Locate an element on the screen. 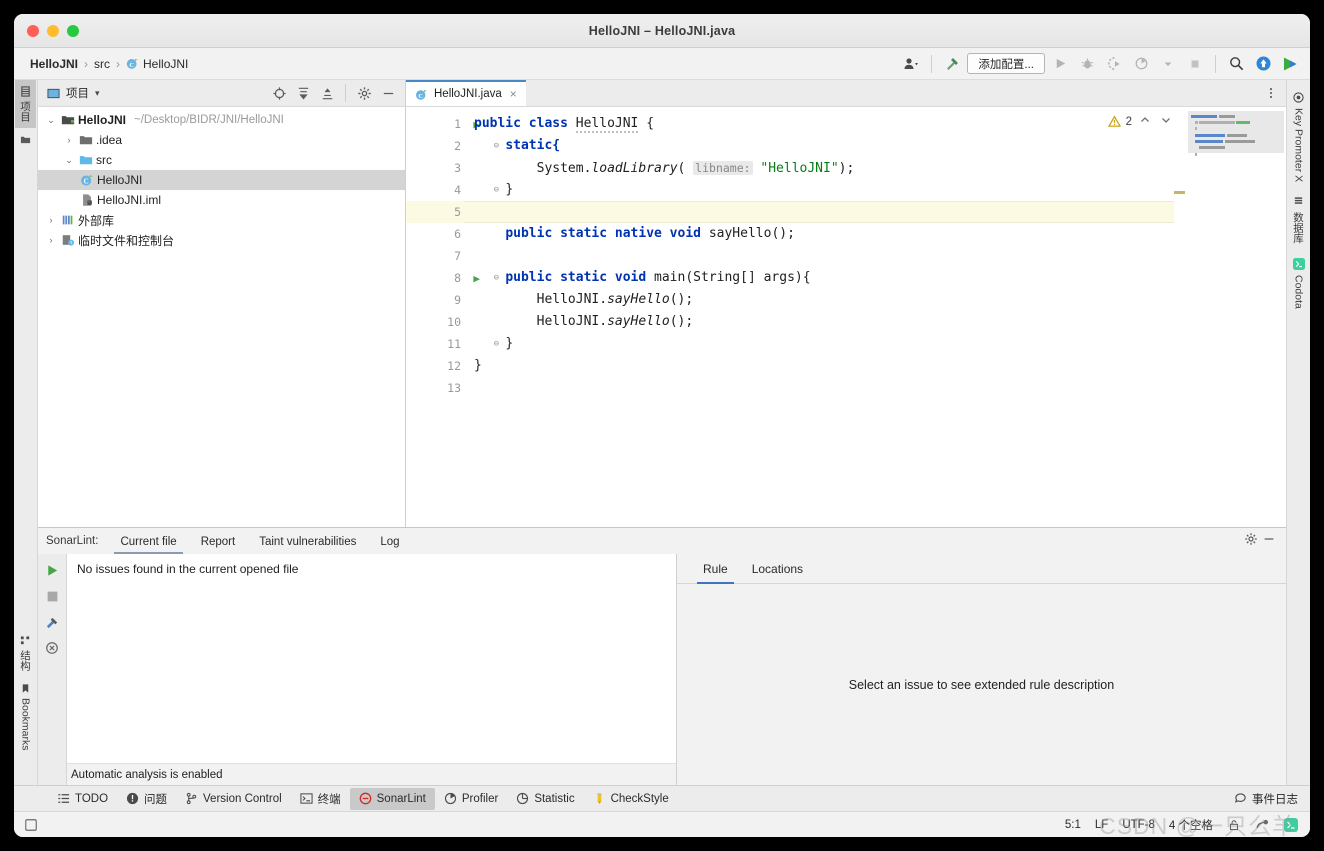 The image size is (1324, 851). toggle-navbar-icon is located at coordinates (31, 825).